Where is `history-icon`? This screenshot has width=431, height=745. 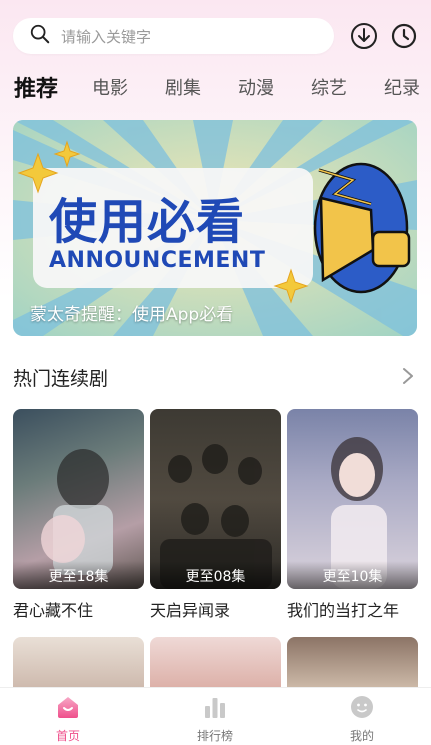 history-icon is located at coordinates (404, 36).